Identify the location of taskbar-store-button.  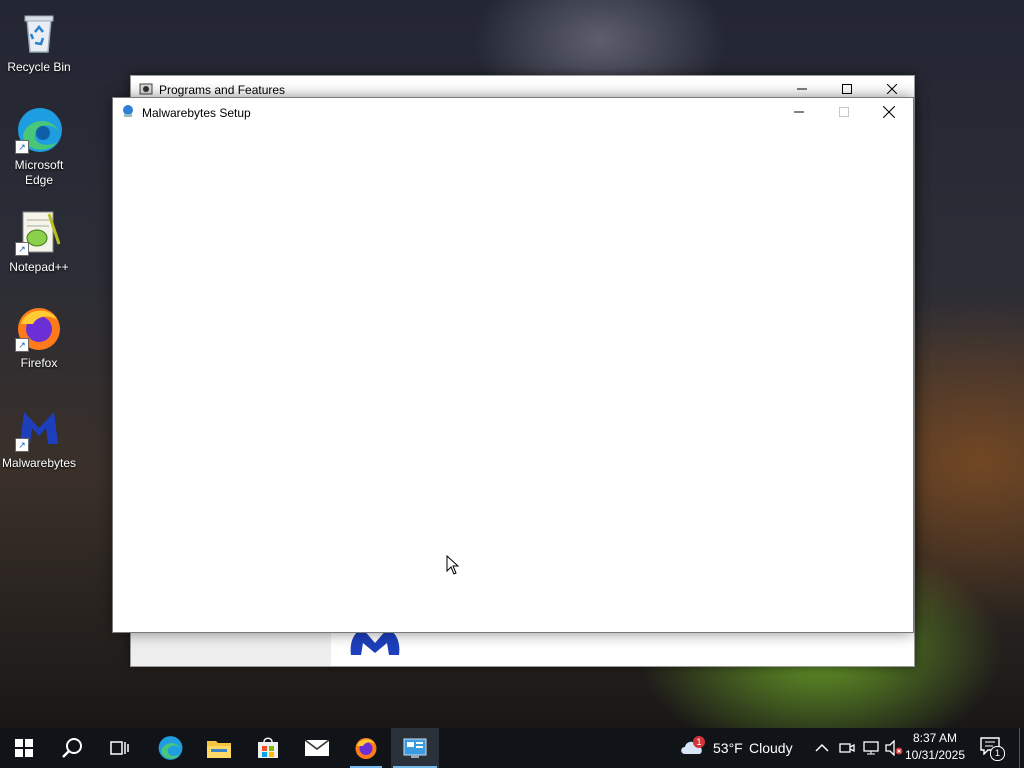
(268, 748).